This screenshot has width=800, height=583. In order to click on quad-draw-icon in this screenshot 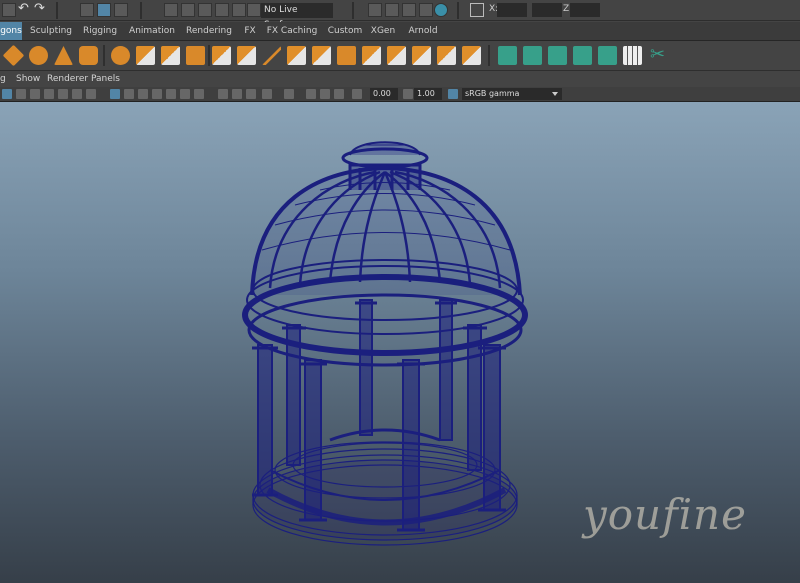, I will do `click(471, 55)`.